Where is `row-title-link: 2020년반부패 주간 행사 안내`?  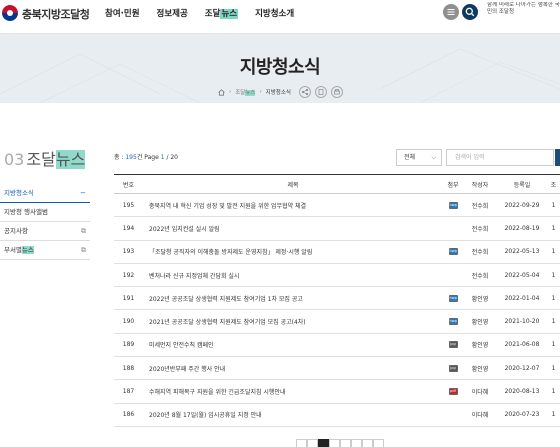 row-title-link: 2020년반부패 주간 행사 안내 is located at coordinates (293, 368).